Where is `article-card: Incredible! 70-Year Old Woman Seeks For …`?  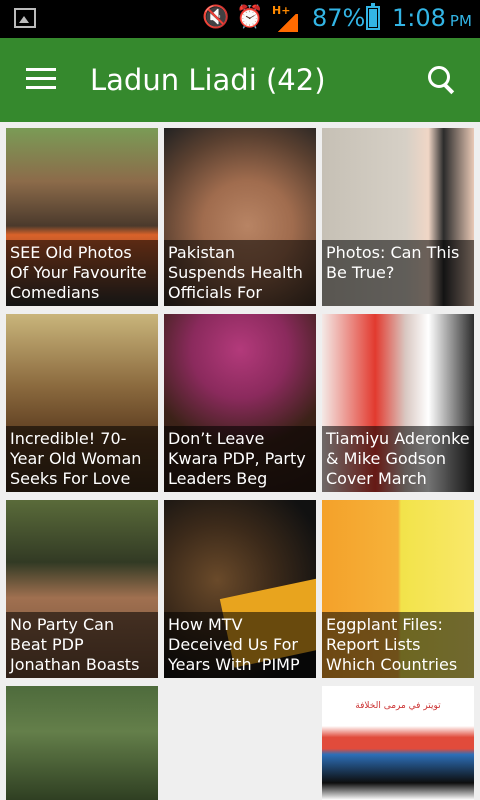
article-card: Incredible! 70-Year Old Woman Seeks For … is located at coordinates (82, 403).